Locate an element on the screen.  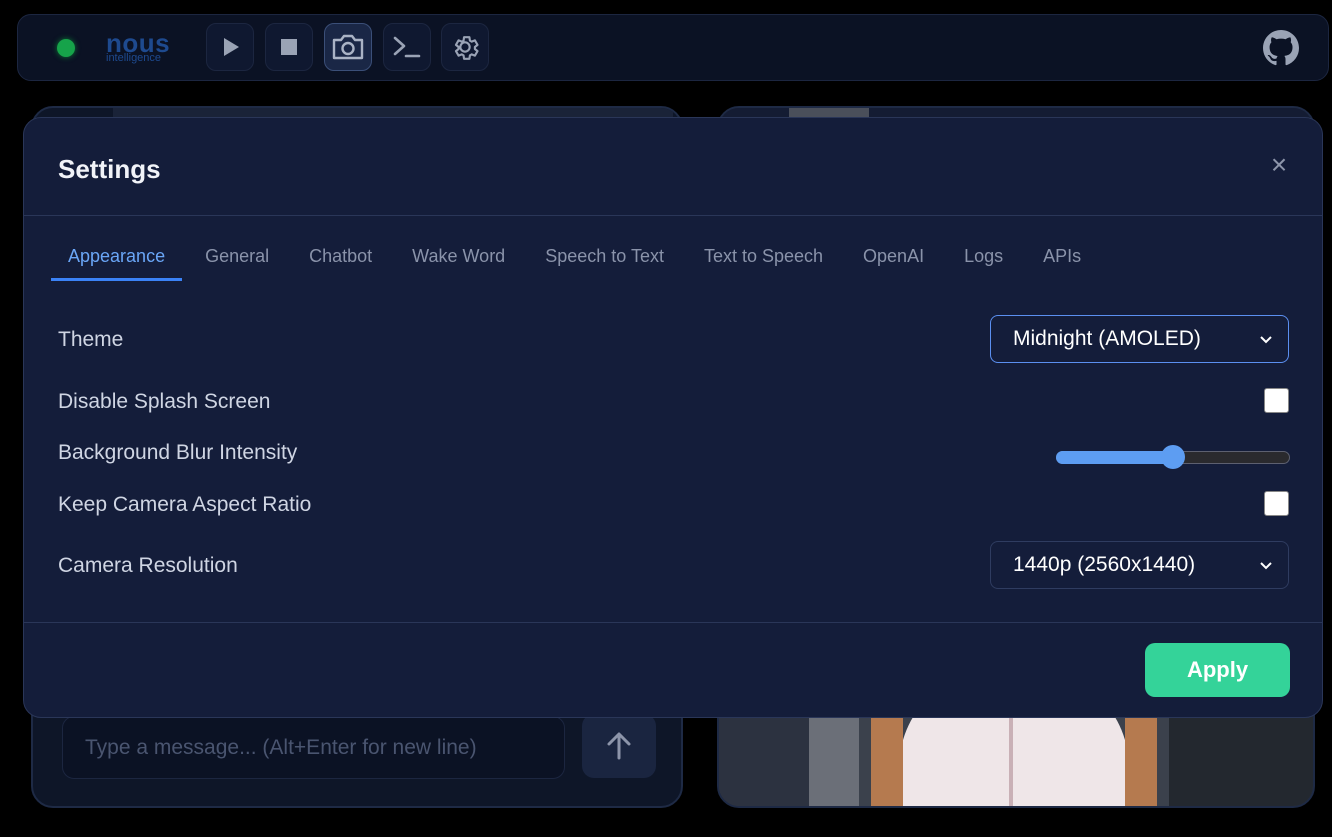
tab-chatbot: Chatbot is located at coordinates (340, 258).